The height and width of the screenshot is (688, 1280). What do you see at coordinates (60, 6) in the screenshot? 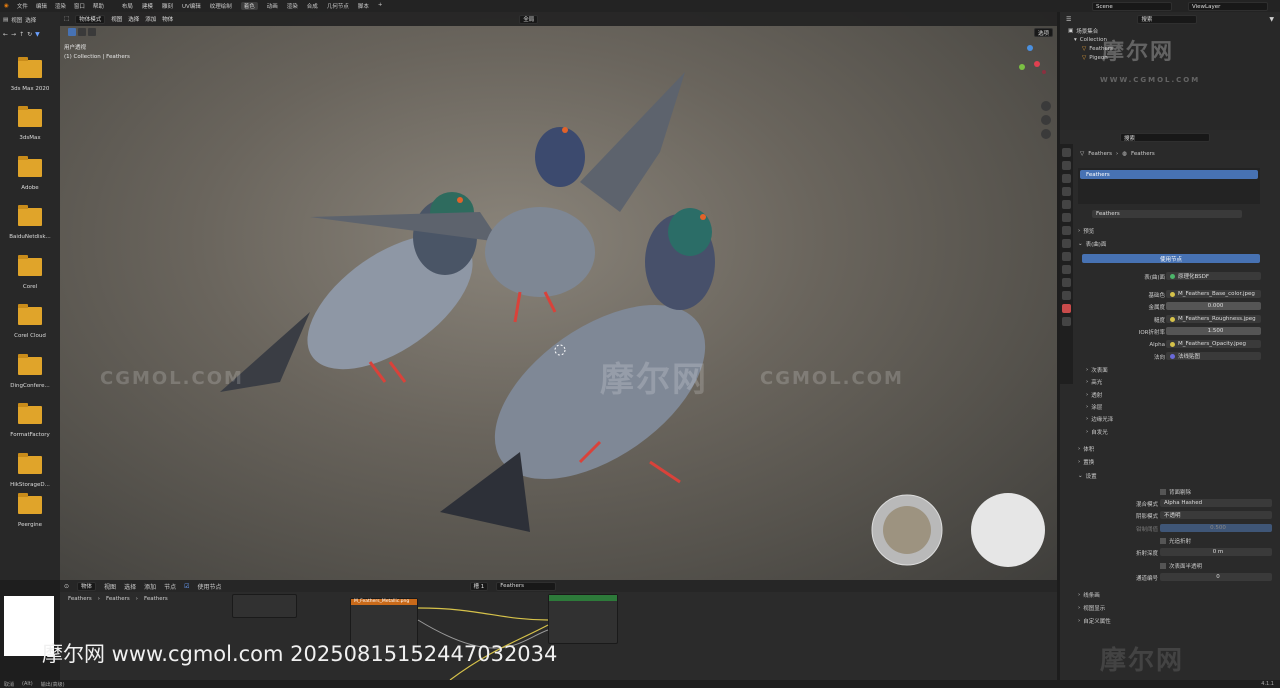
I see `menu-render: 渲染` at bounding box center [60, 6].